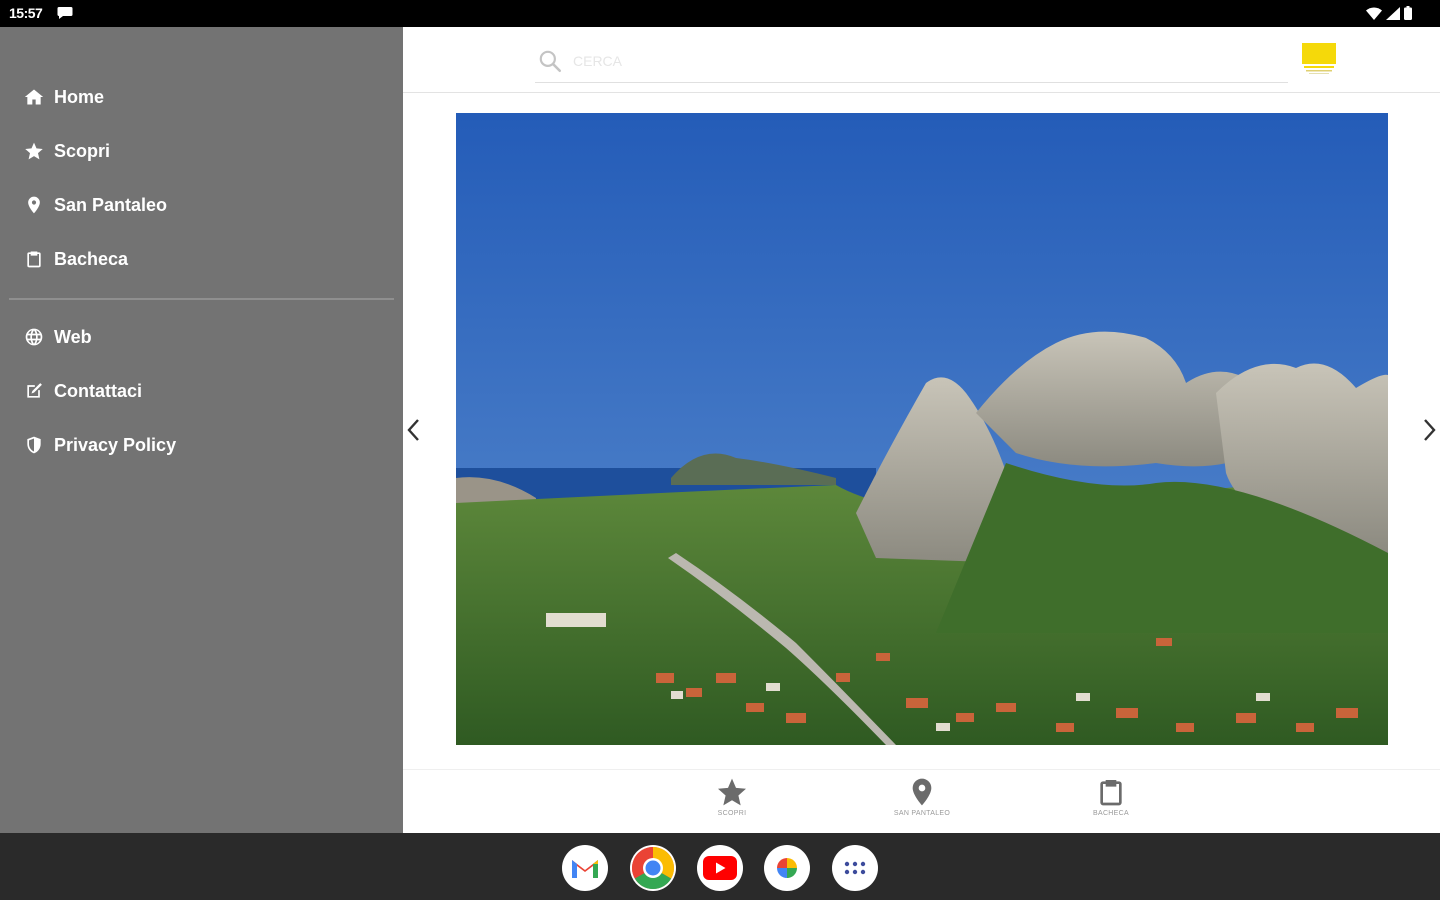  I want to click on chrome-app, so click(653, 868).